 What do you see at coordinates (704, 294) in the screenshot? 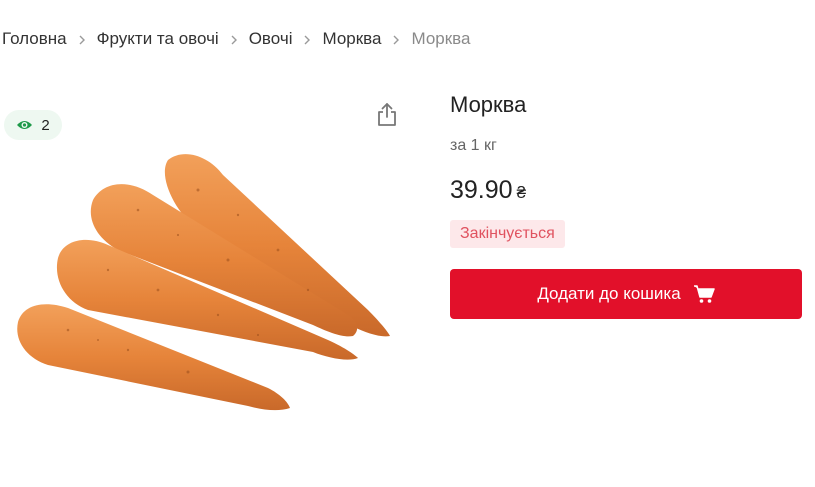
I see `cart-icon` at bounding box center [704, 294].